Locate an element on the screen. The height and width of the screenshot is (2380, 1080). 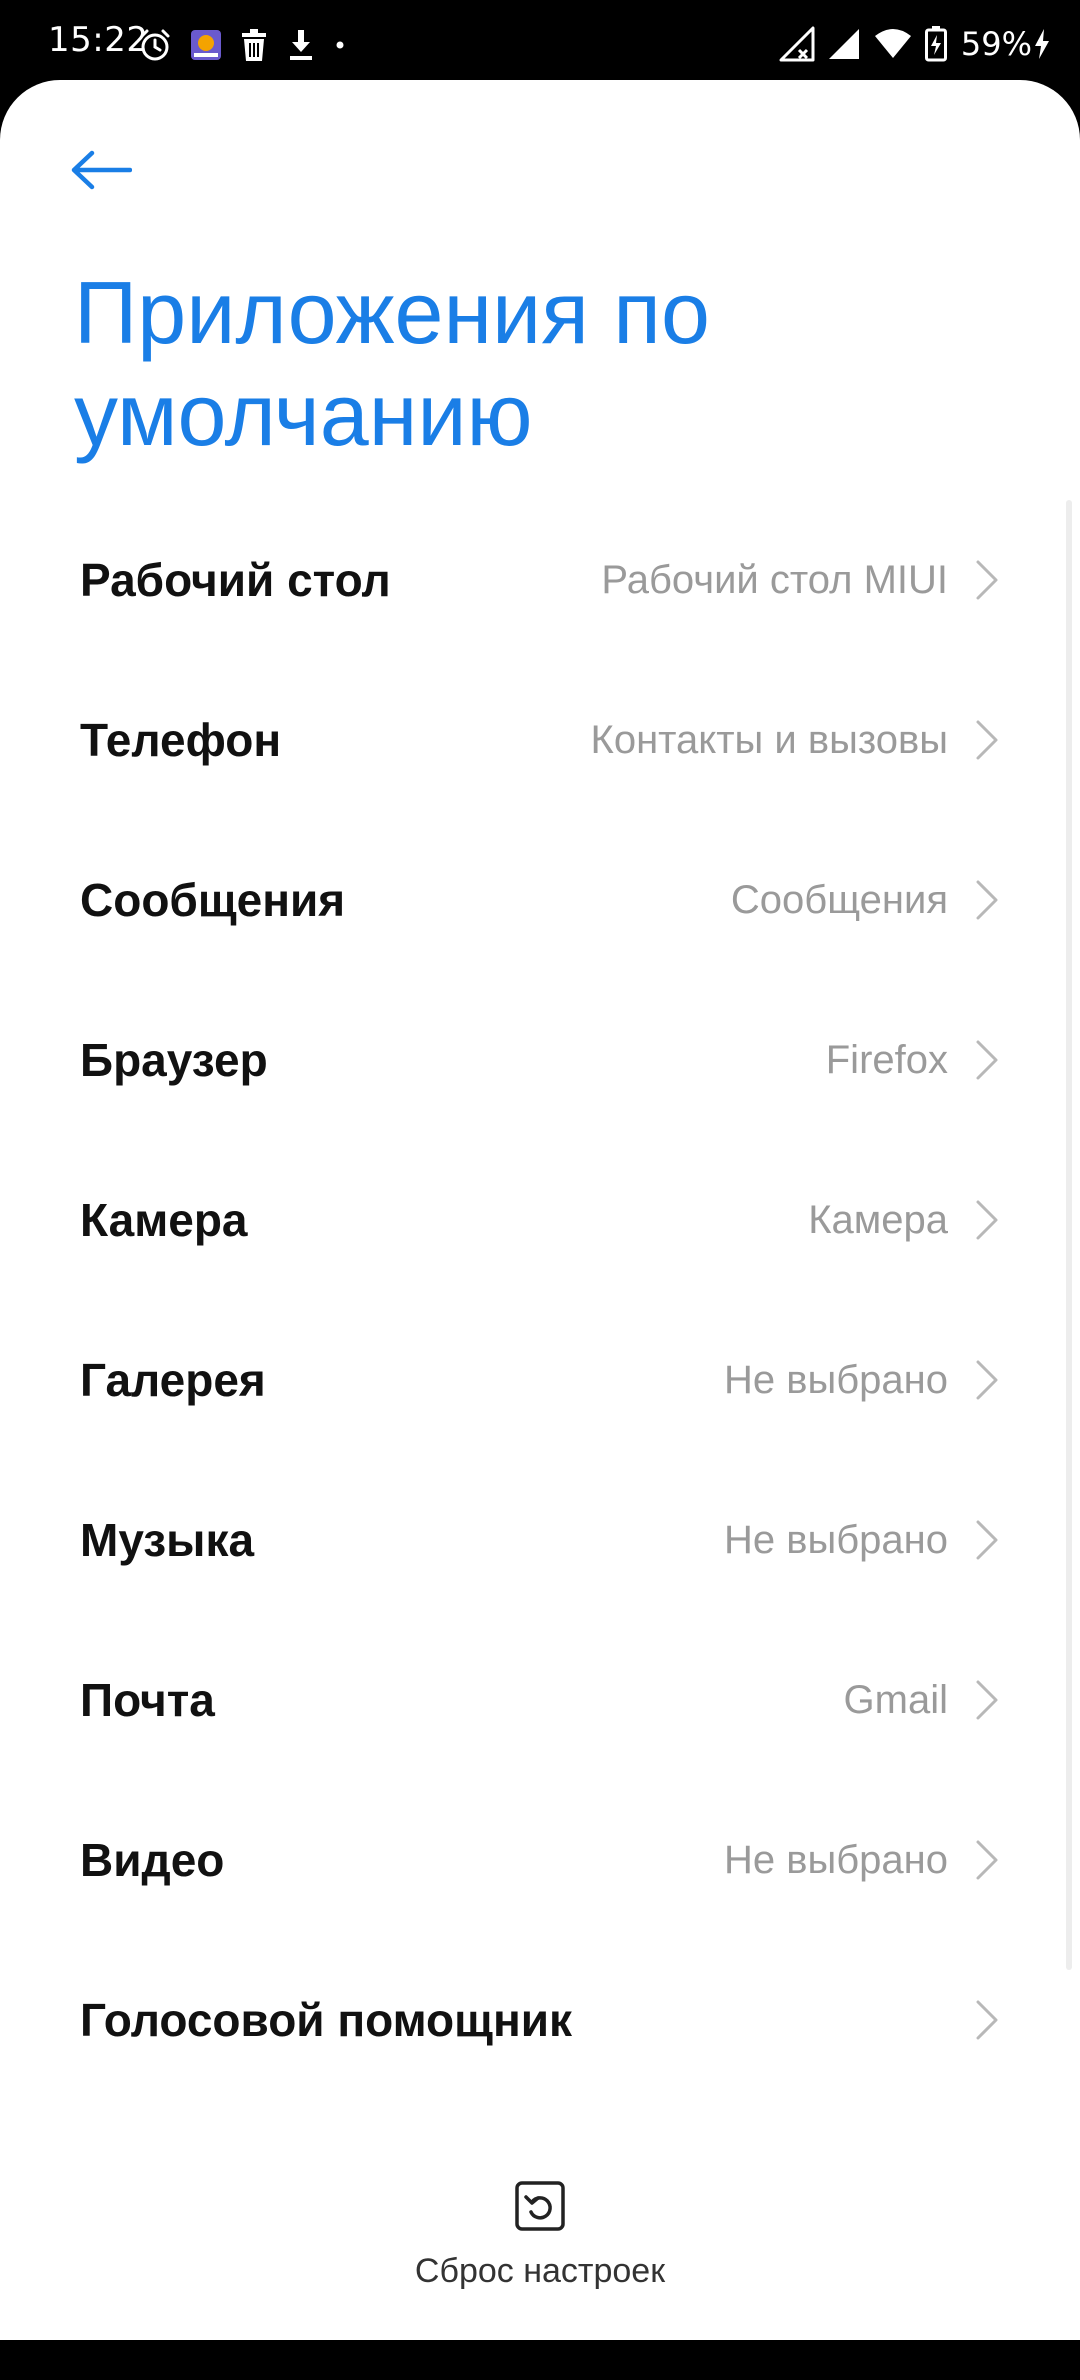
row-label: Почта is located at coordinates (147, 1700).